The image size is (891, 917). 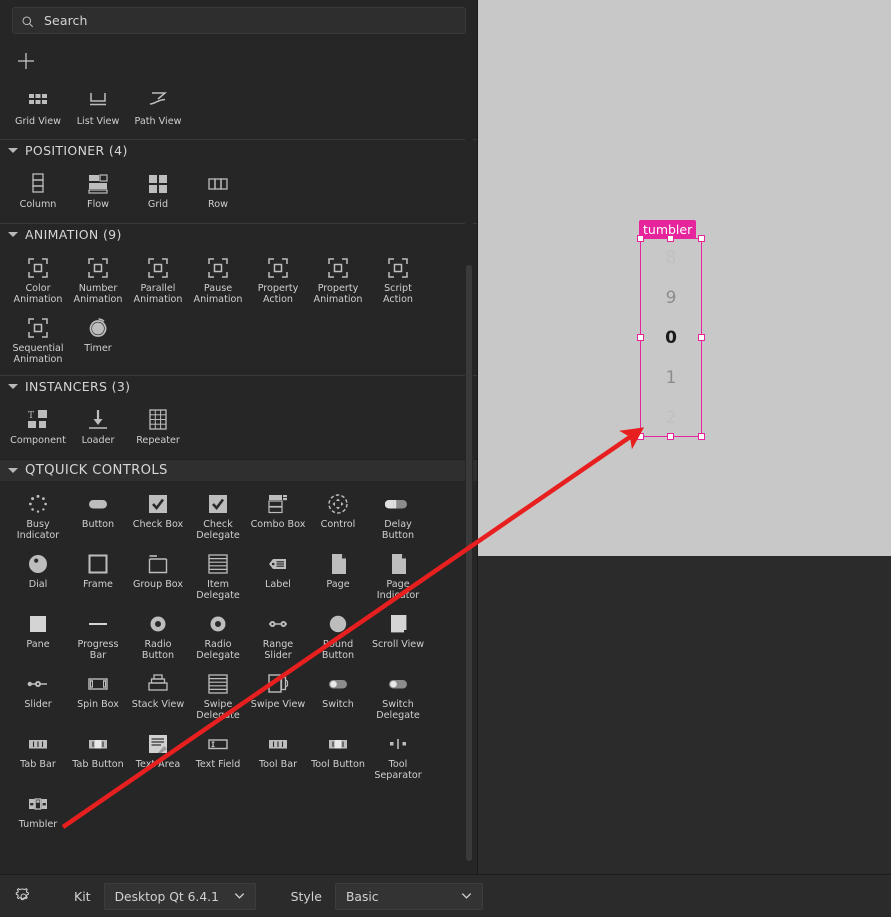 I want to click on selection-handle-bottom-center, so click(x=670, y=436).